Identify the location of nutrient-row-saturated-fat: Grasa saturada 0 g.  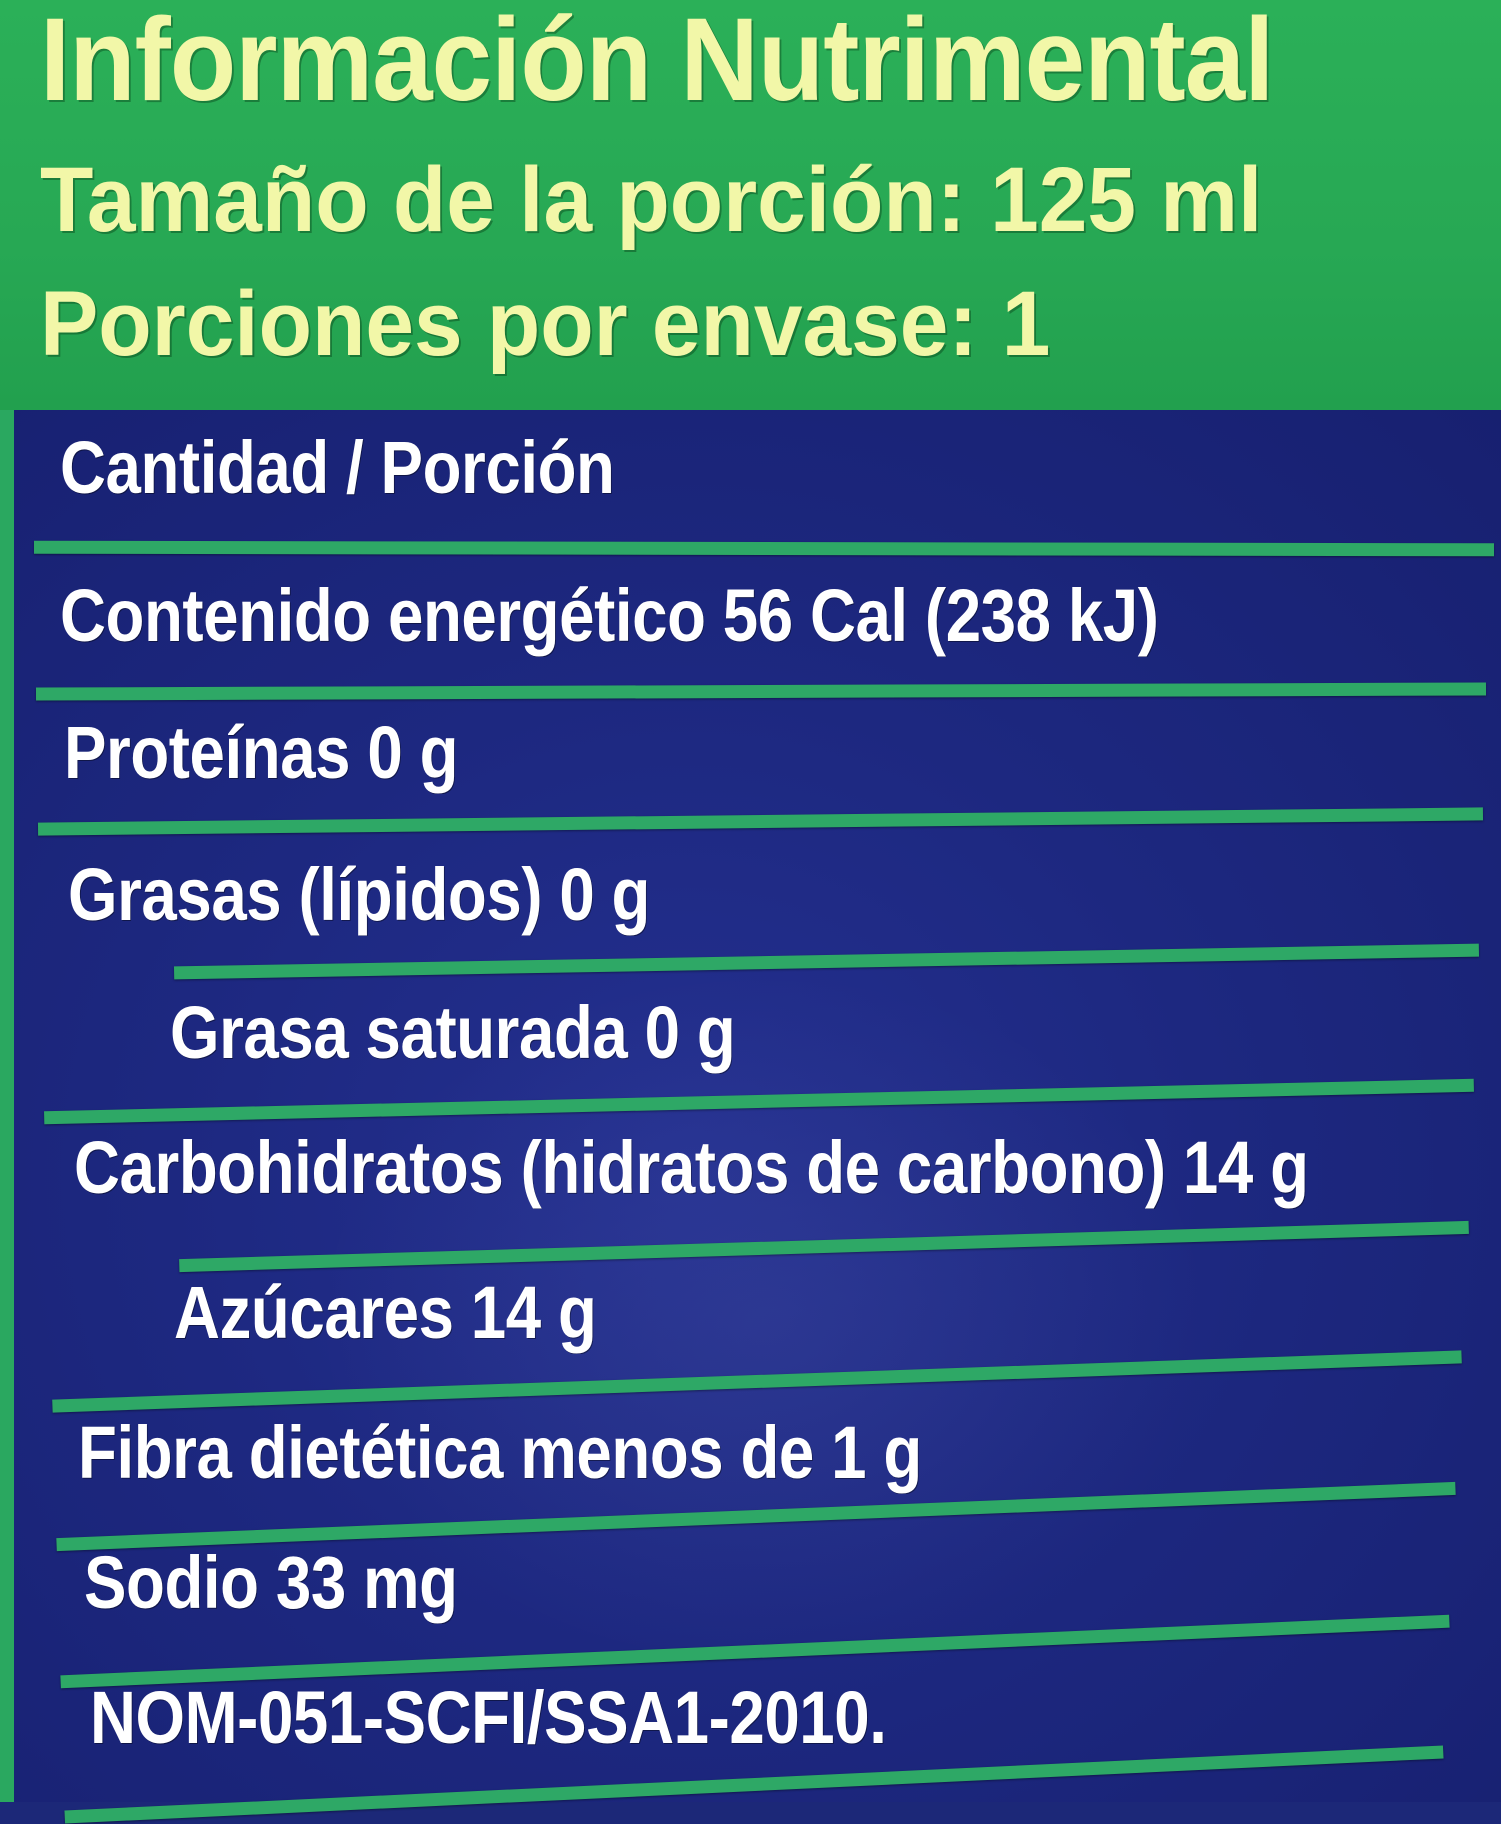
(453, 1032).